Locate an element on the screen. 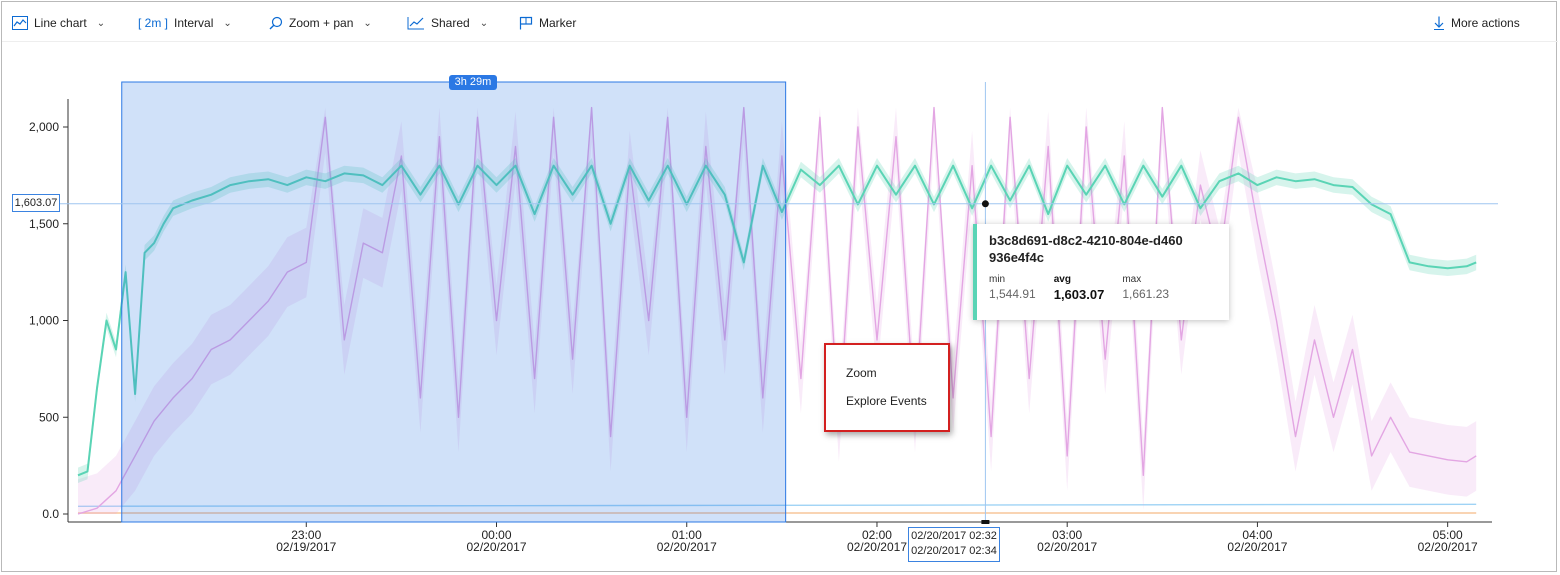  y-tick-label: 2,000 is located at coordinates (44, 127).